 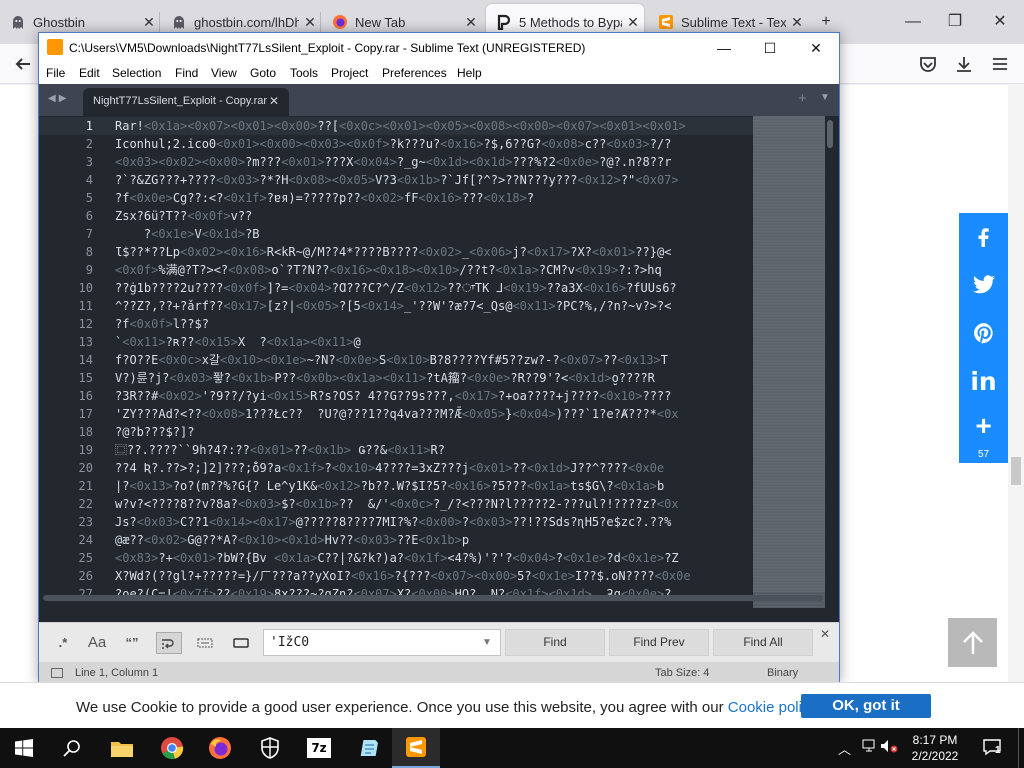 What do you see at coordinates (304, 73) in the screenshot?
I see `menu-tools: Tools` at bounding box center [304, 73].